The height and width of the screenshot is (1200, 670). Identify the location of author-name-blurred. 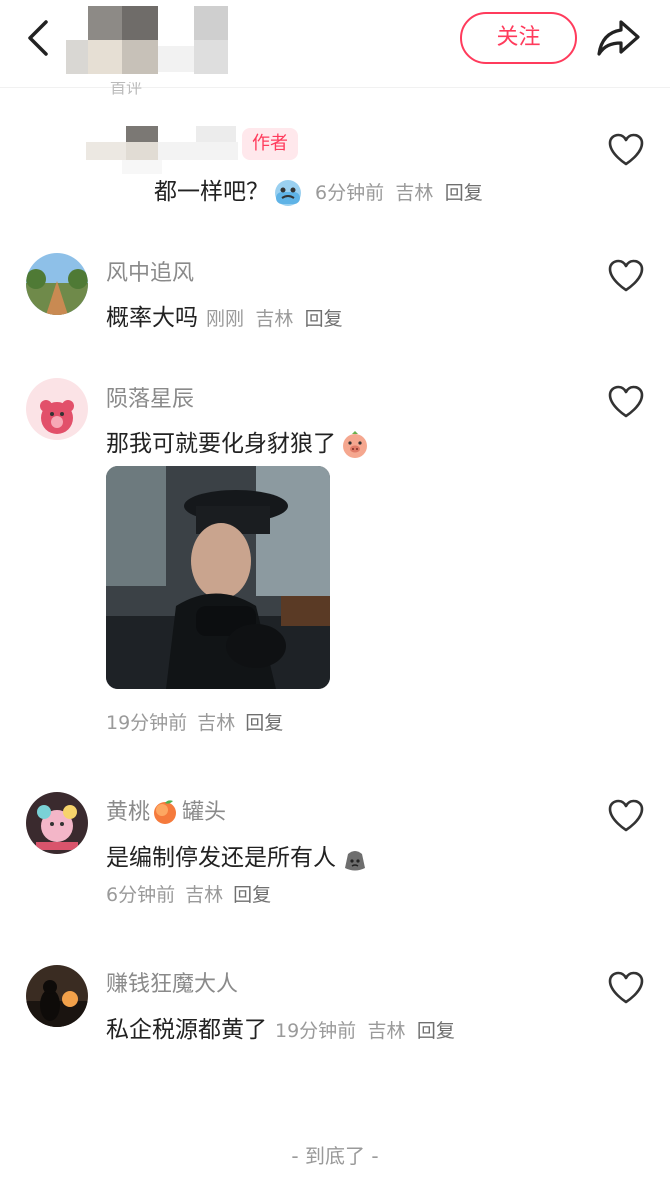
(166, 43).